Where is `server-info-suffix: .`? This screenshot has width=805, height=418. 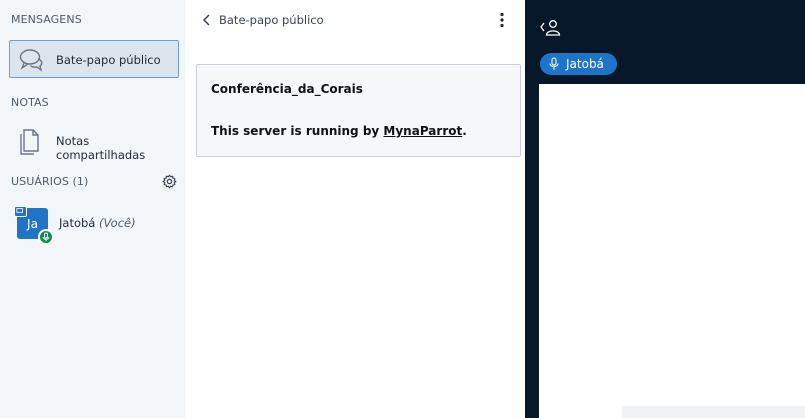
server-info-suffix: . is located at coordinates (464, 131).